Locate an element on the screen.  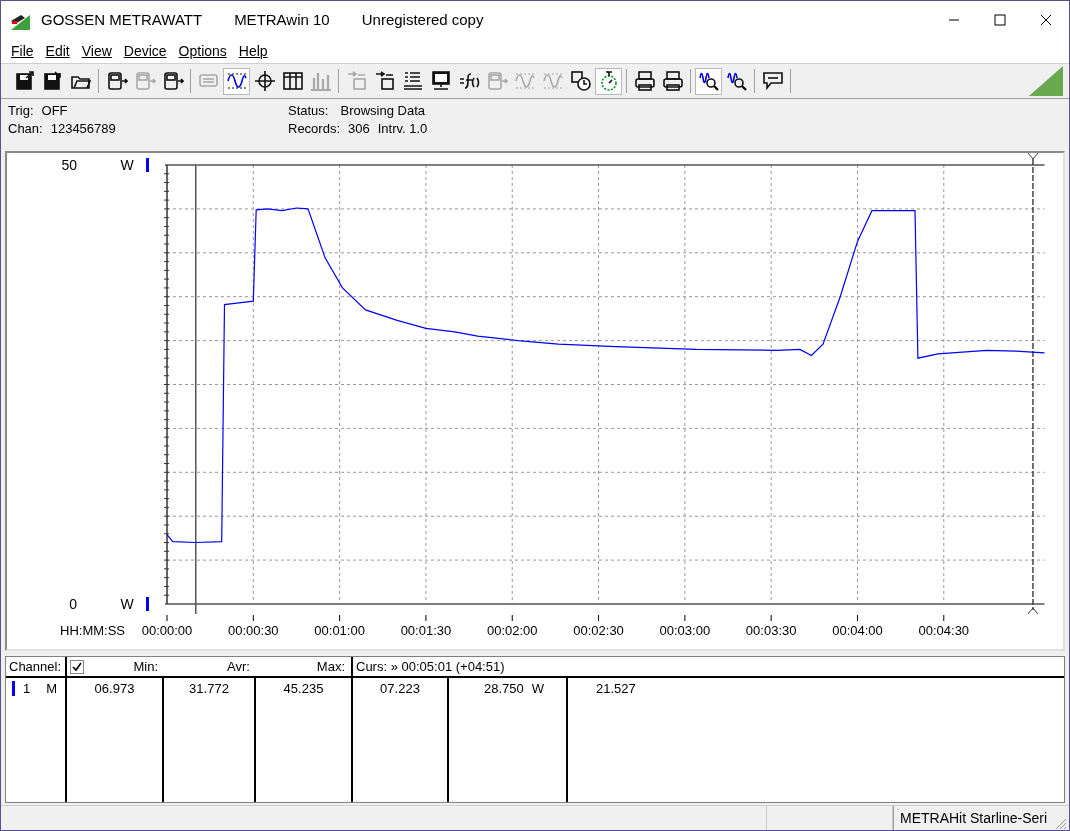
list-icon is located at coordinates (412, 81).